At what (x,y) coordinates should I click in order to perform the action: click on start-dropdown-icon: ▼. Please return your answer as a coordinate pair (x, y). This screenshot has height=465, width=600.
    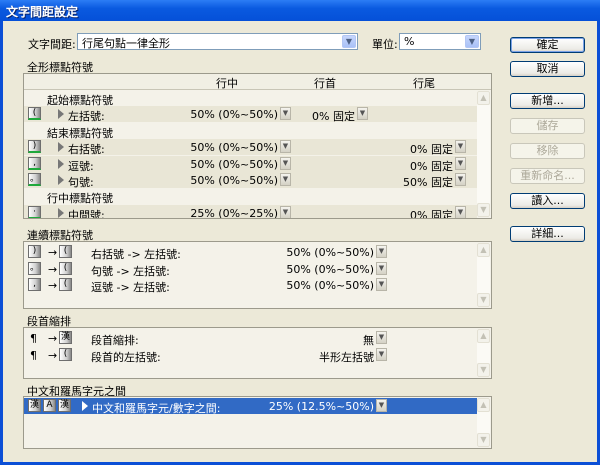
    Looking at the image, I should click on (362, 114).